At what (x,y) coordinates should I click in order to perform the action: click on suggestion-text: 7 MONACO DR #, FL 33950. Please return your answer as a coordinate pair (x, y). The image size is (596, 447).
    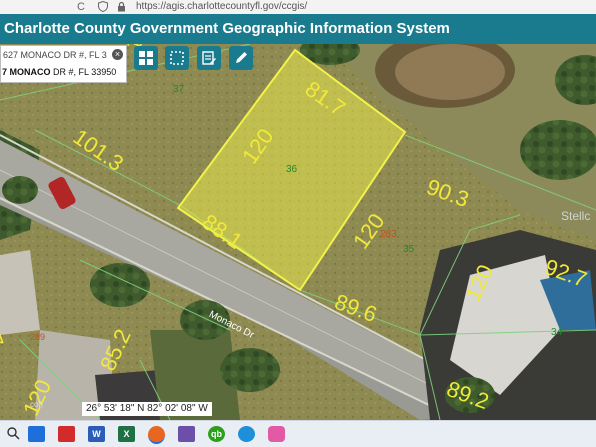
    Looking at the image, I should click on (59, 72).